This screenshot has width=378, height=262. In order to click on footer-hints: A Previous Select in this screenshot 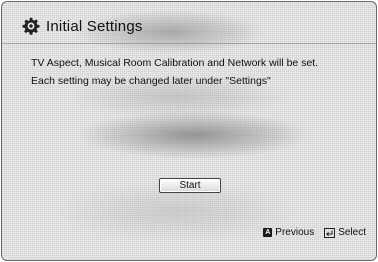, I will do `click(314, 232)`.